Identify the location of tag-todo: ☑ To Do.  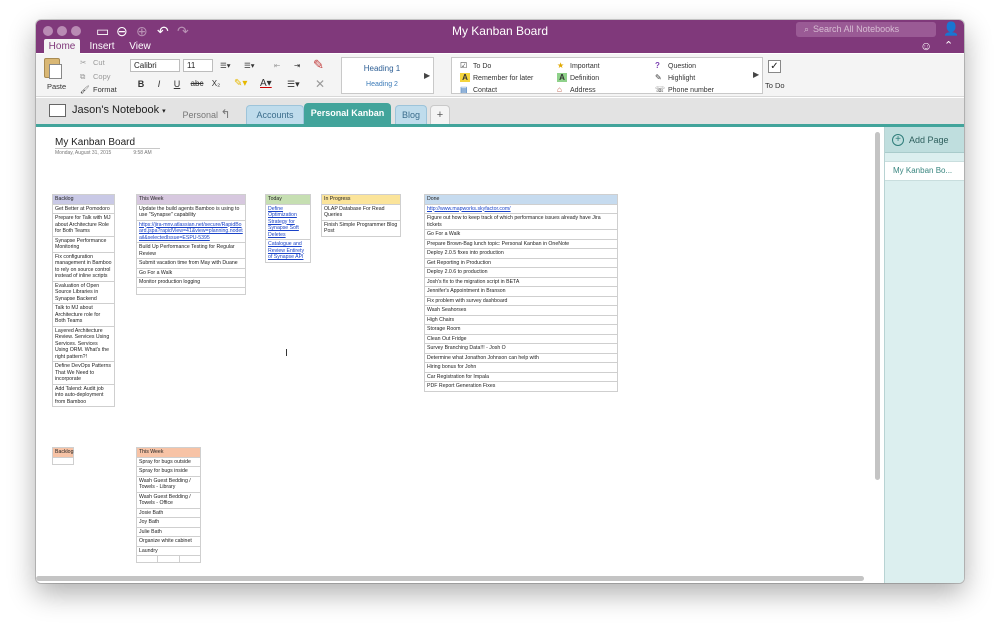
(475, 65).